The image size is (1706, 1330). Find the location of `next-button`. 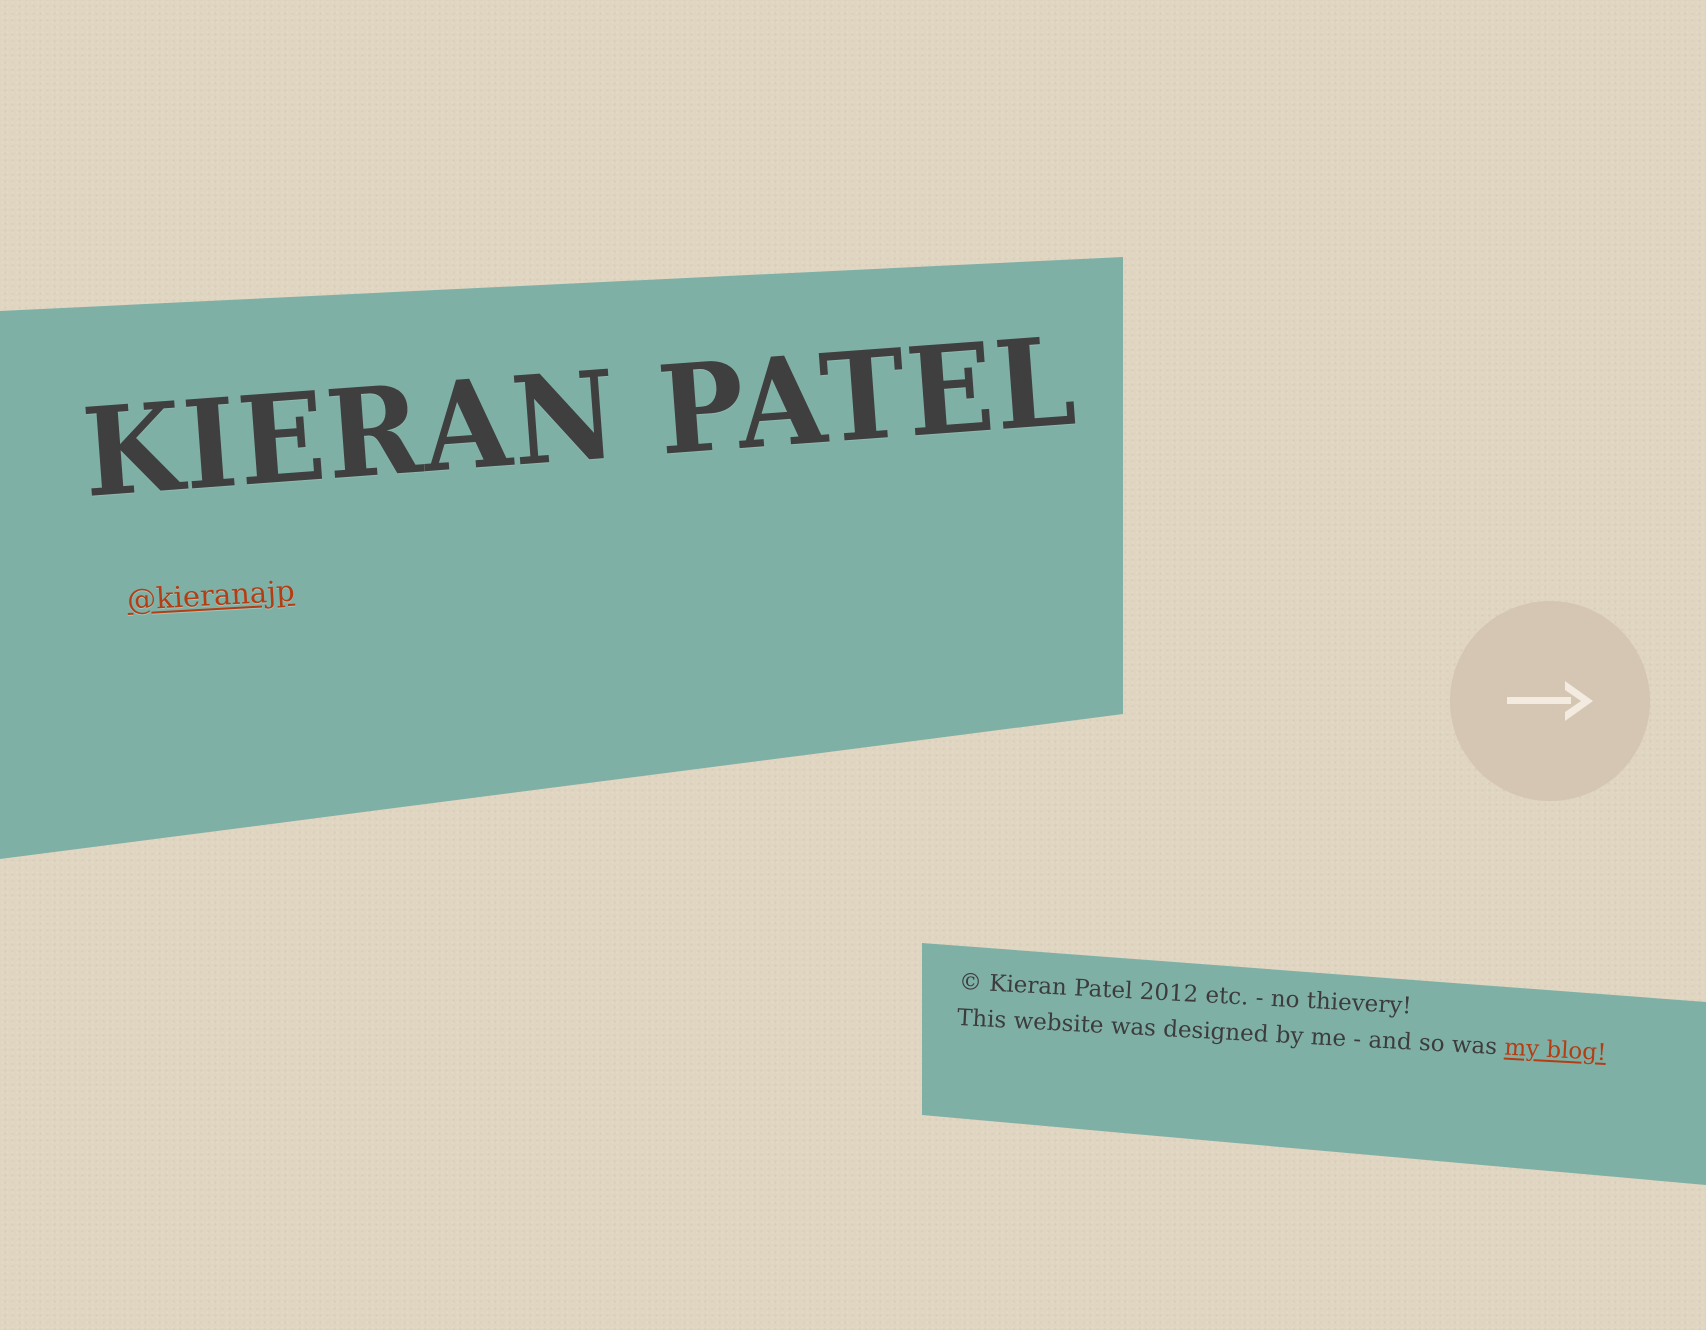

next-button is located at coordinates (1550, 701).